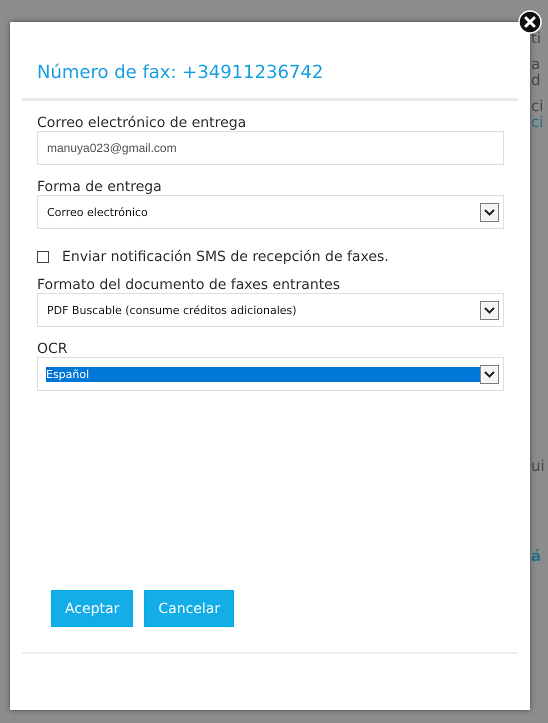 The image size is (548, 723). What do you see at coordinates (536, 556) in the screenshot?
I see `page-heading: á` at bounding box center [536, 556].